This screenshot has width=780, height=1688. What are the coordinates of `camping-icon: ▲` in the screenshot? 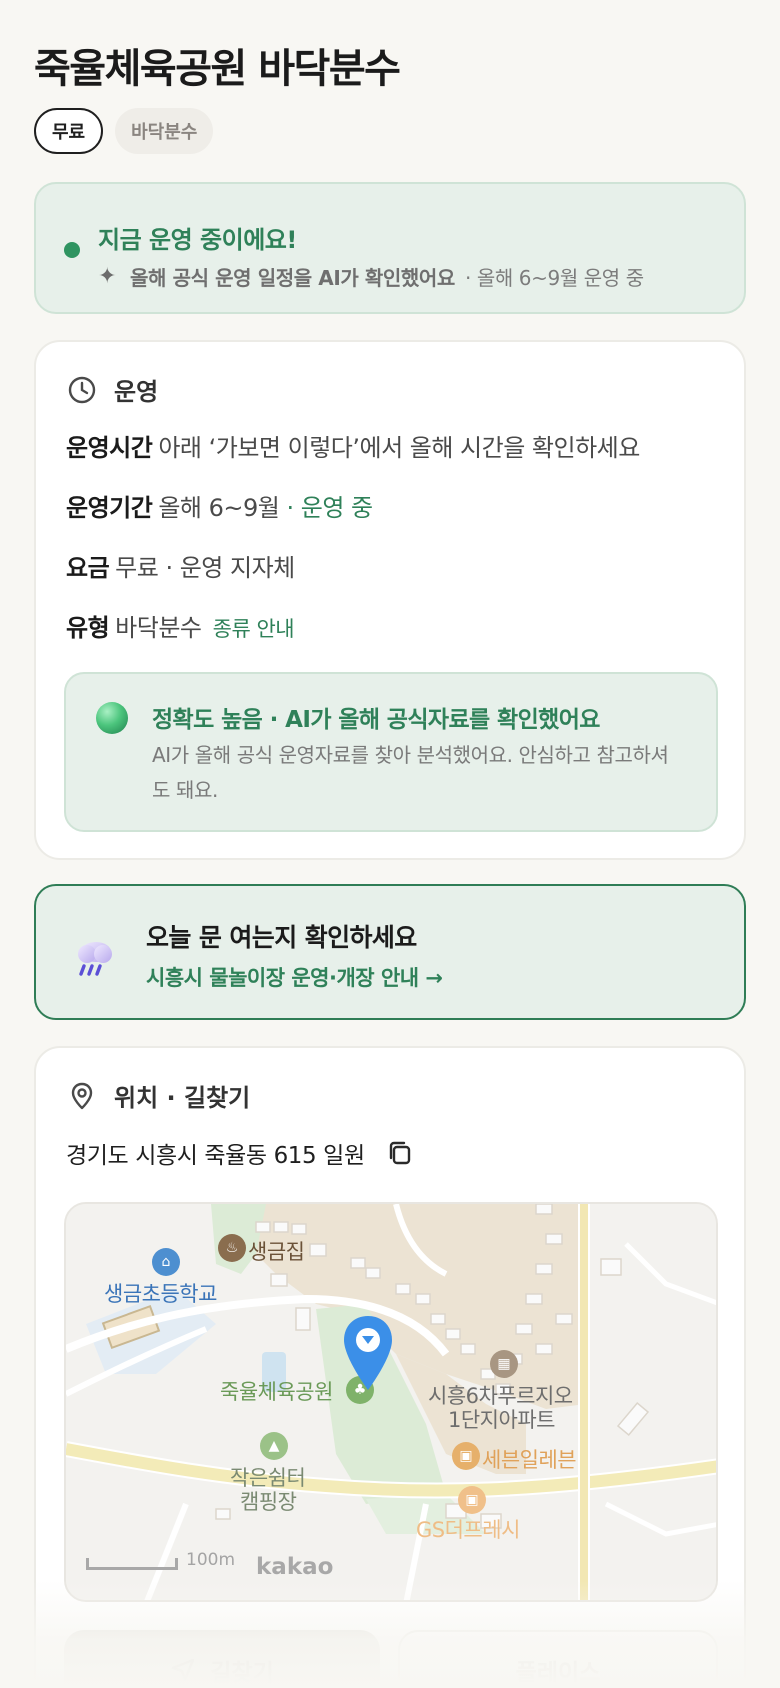 It's located at (274, 1446).